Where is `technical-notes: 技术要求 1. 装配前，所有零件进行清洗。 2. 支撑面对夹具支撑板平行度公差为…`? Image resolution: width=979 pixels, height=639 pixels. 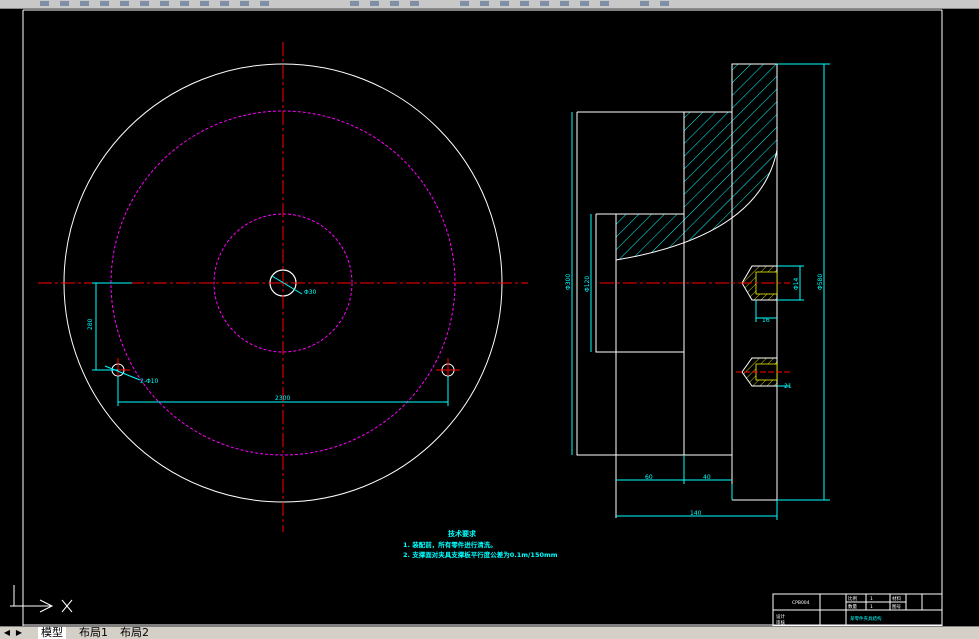 technical-notes: 技术要求 1. 装配前，所有零件进行清洗。 2. 支撑面对夹具支撑板平行度公差为… is located at coordinates (480, 544).